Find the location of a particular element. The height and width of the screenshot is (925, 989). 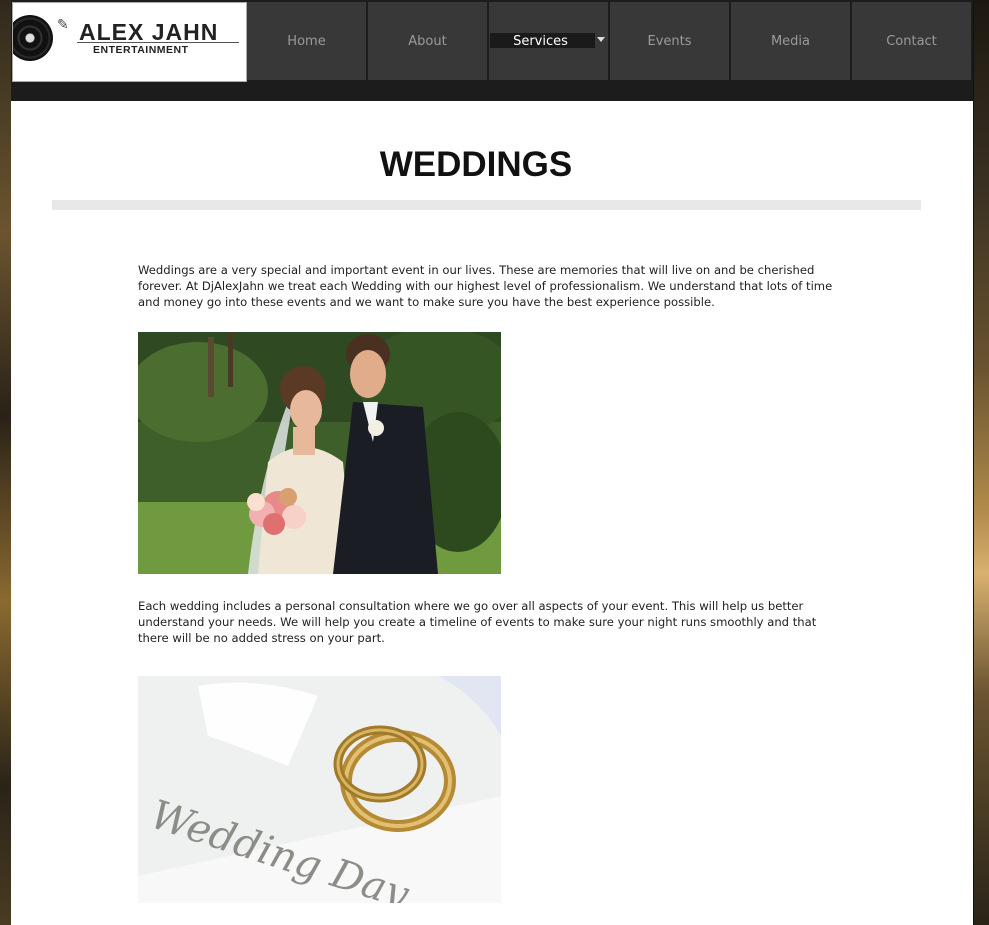

page-background-left is located at coordinates (5, 462).